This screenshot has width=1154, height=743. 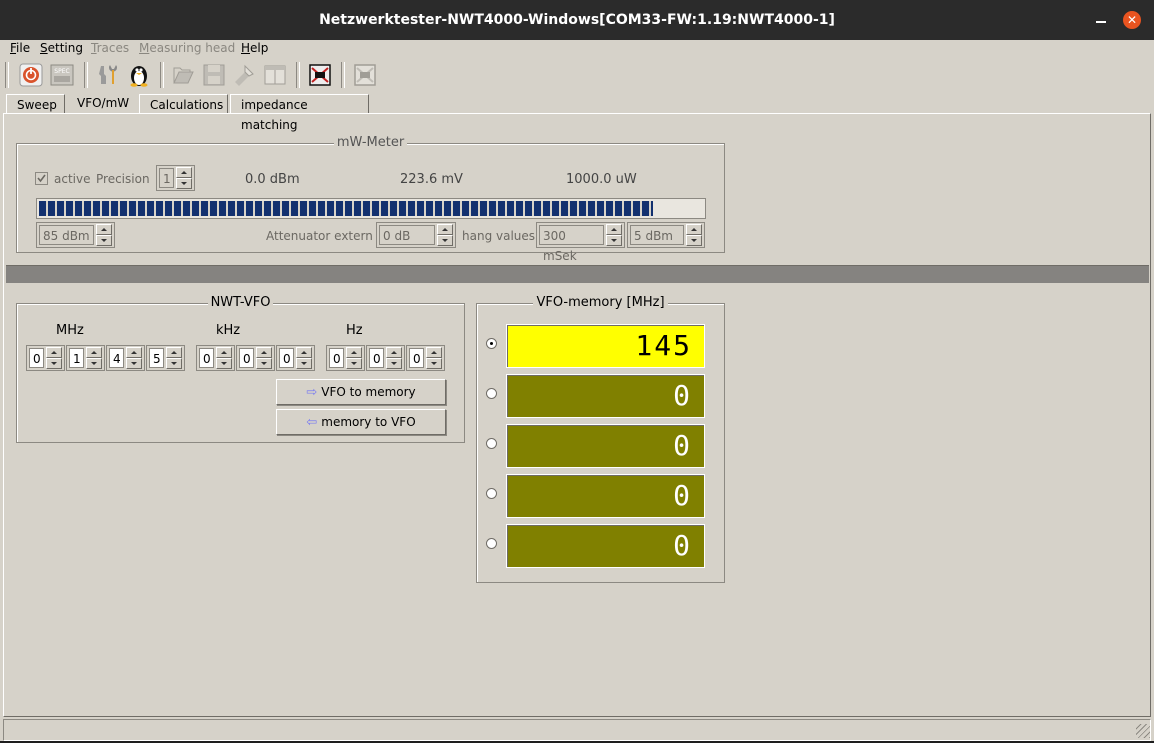 I want to click on khz-digit-2: 0, so click(x=255, y=358).